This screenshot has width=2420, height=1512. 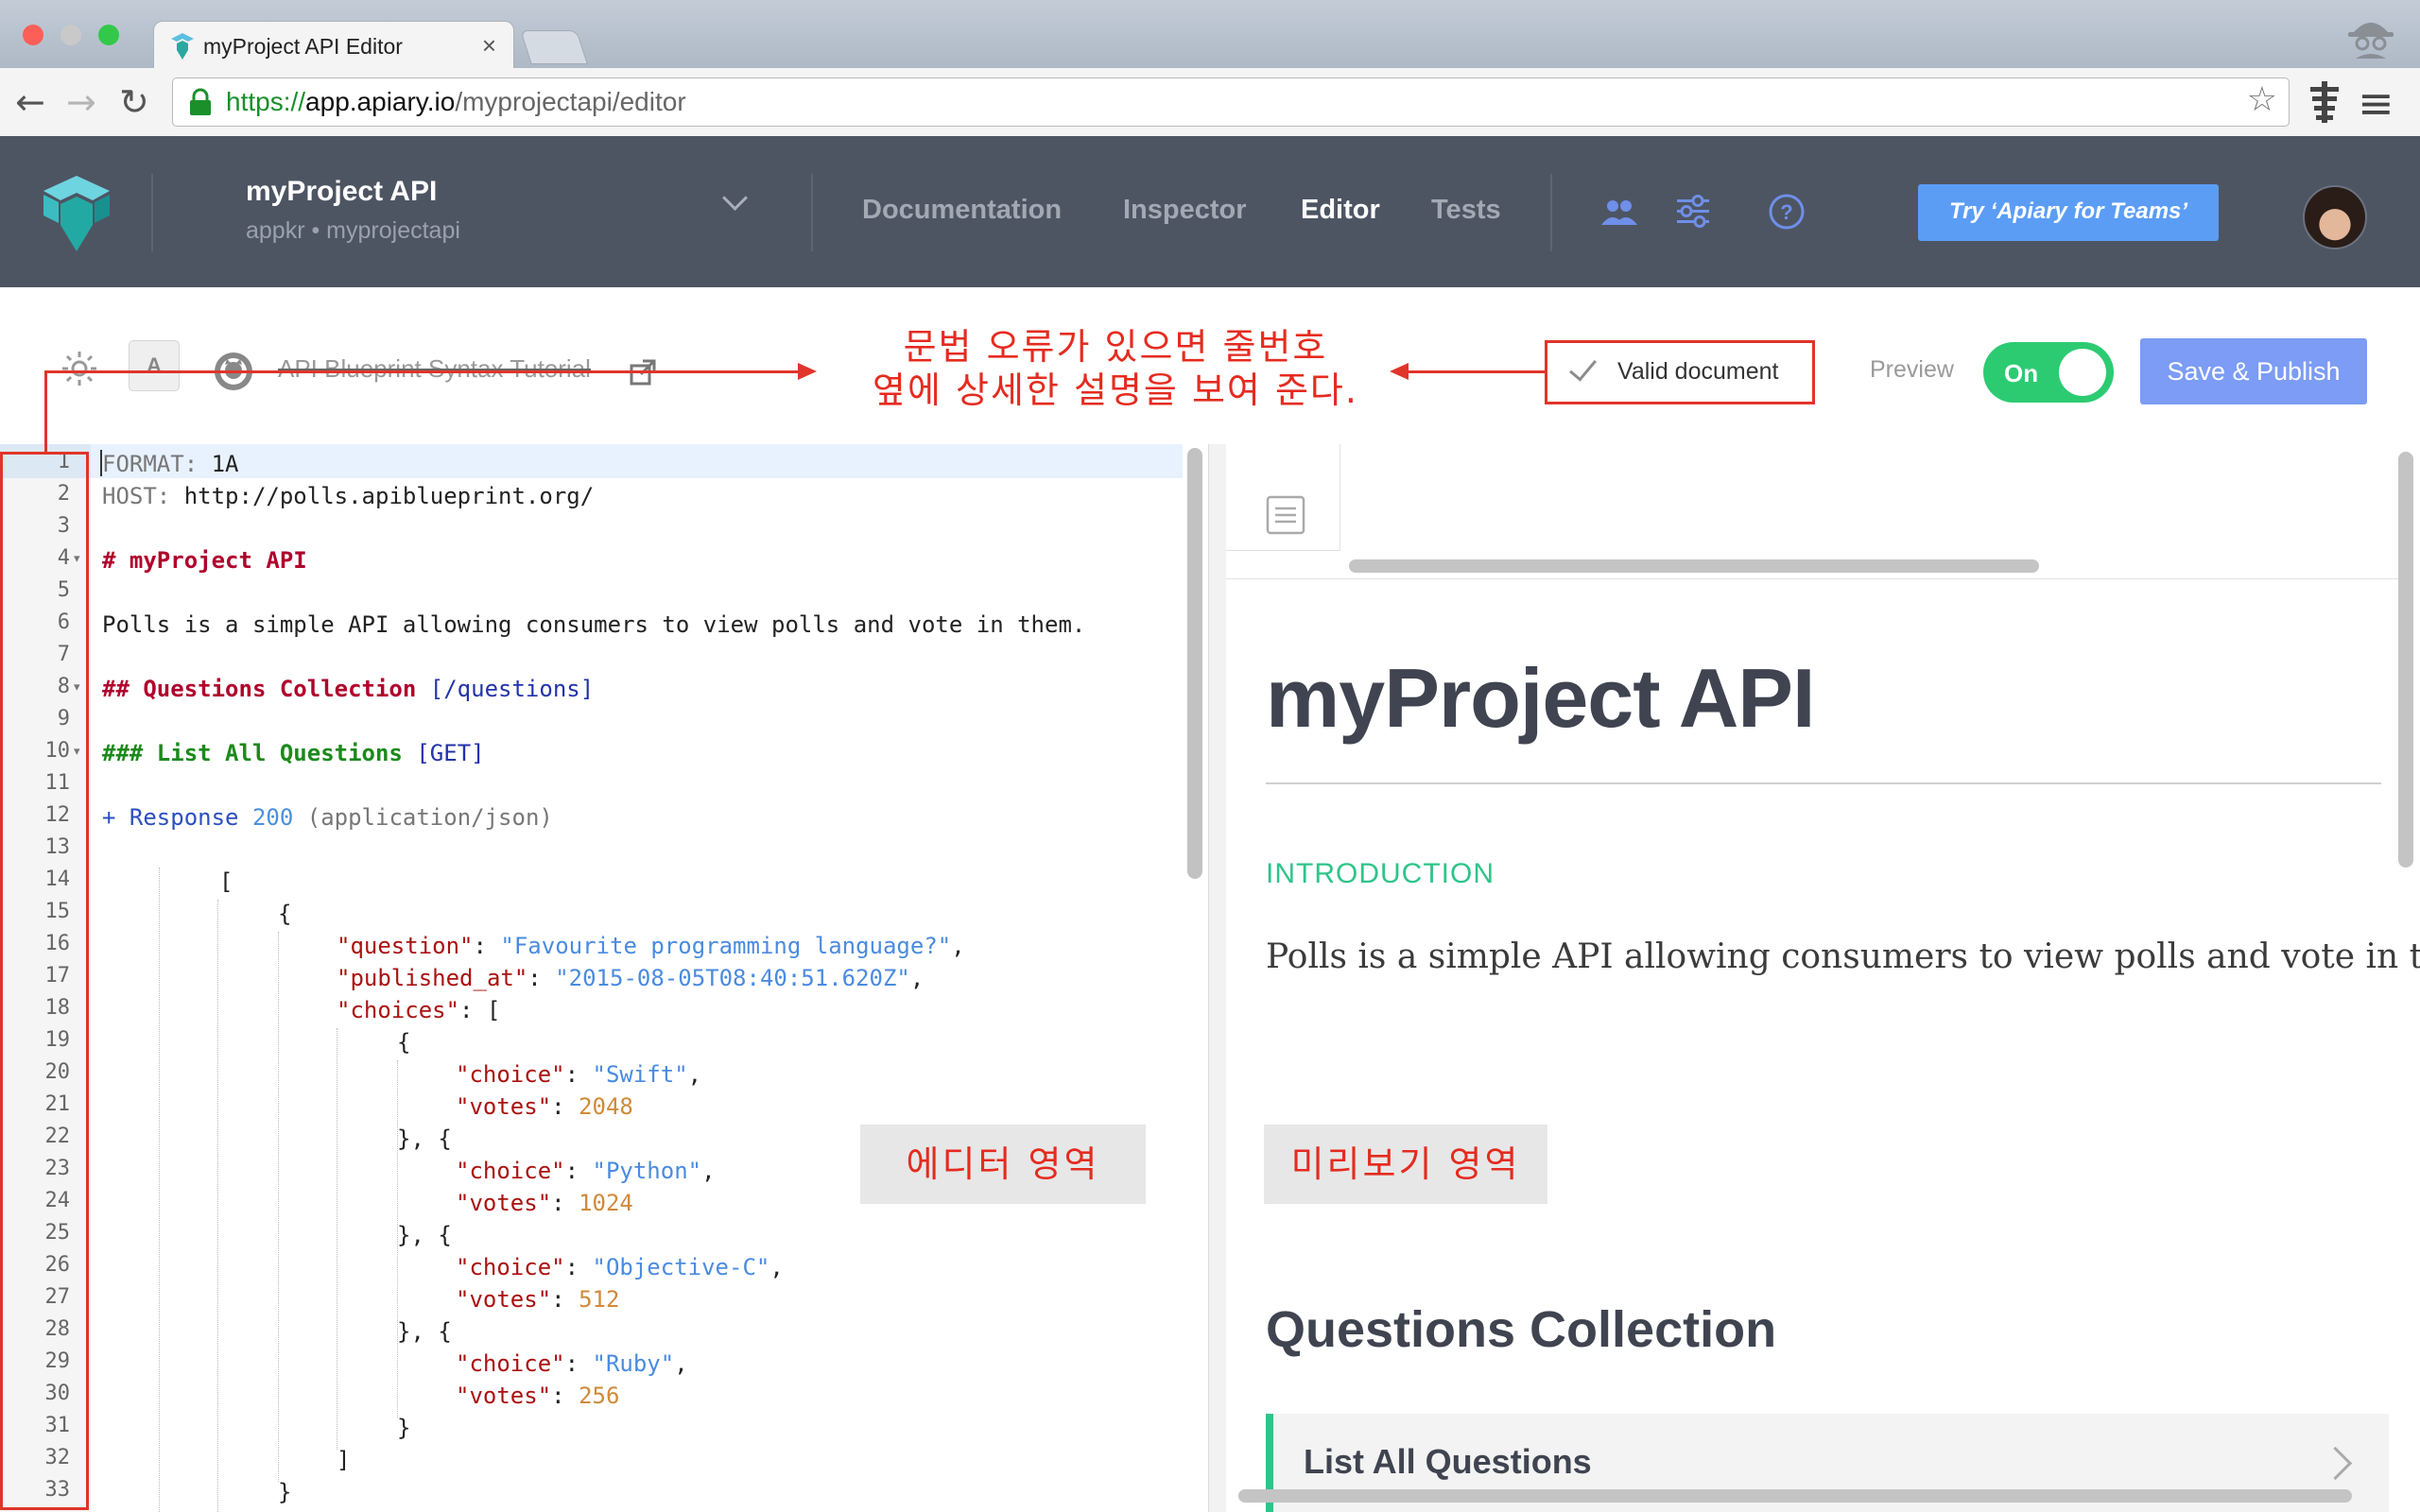 I want to click on code-line: "votes": 2048, so click(x=544, y=1106).